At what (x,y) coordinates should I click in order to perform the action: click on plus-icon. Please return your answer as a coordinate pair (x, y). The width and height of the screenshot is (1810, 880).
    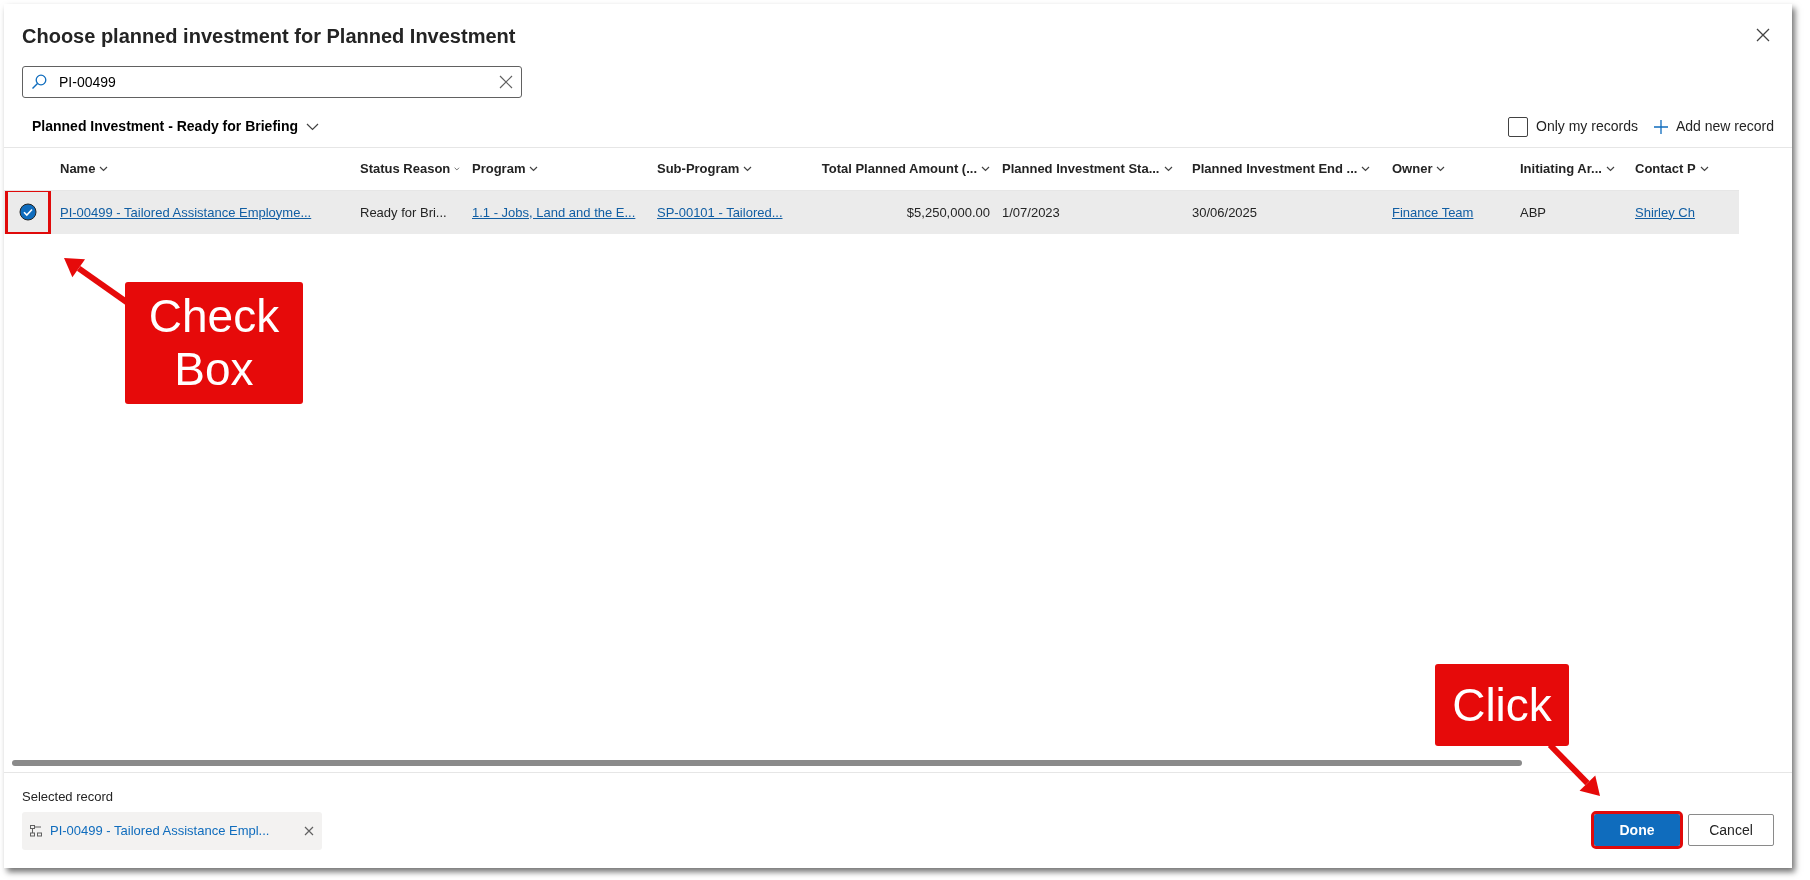
    Looking at the image, I should click on (1660, 126).